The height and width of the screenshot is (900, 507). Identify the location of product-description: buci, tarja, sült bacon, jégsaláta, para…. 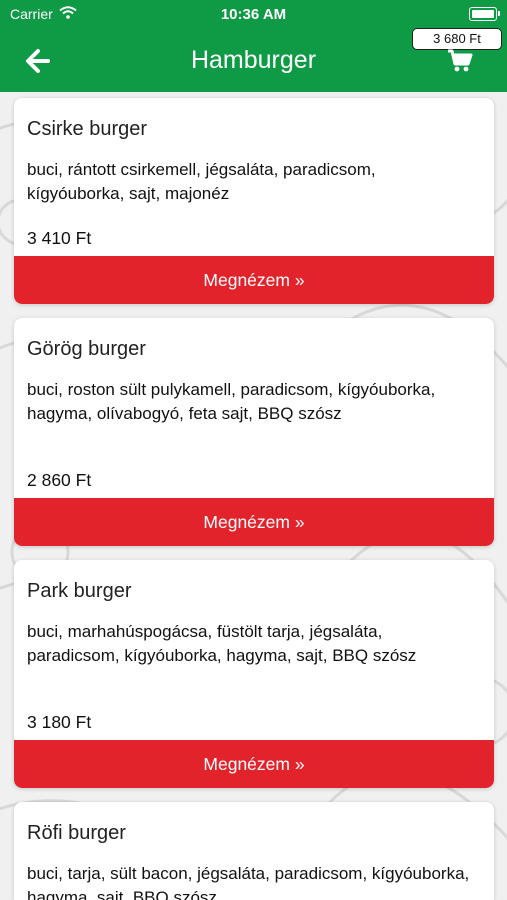
(248, 882).